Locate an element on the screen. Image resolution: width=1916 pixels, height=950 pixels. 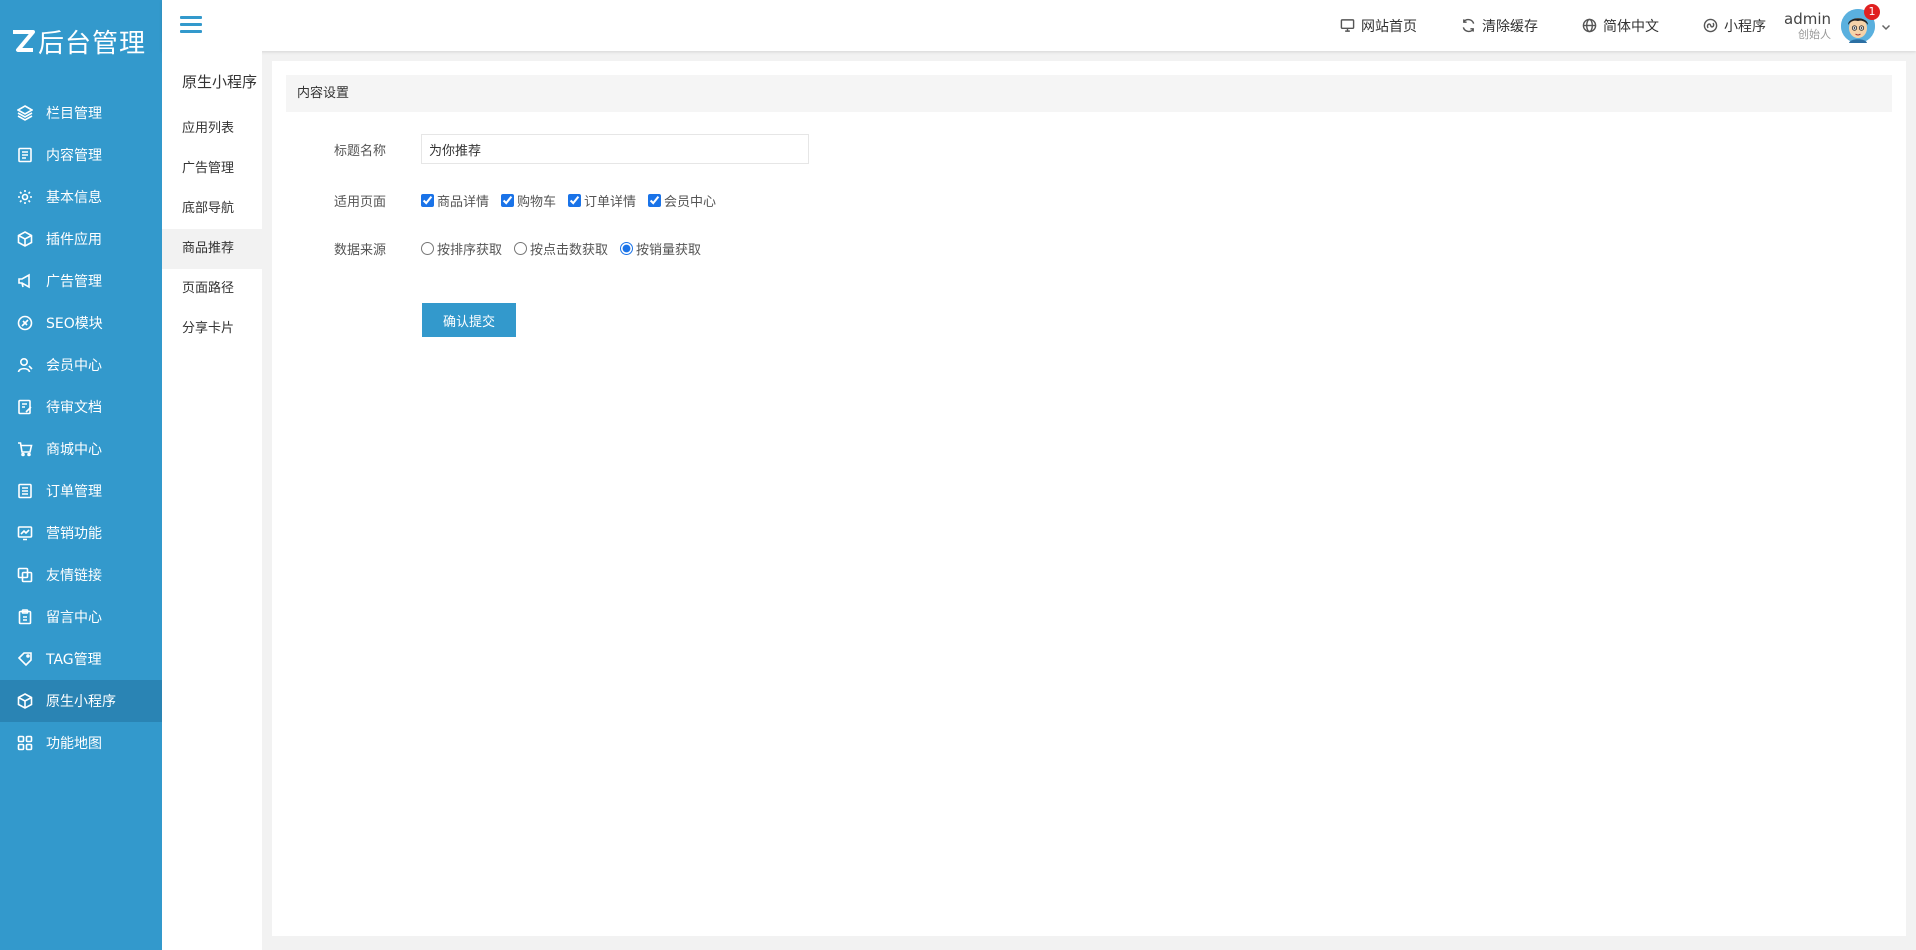
sidebar-item-label: 插件应用 is located at coordinates (74, 240).